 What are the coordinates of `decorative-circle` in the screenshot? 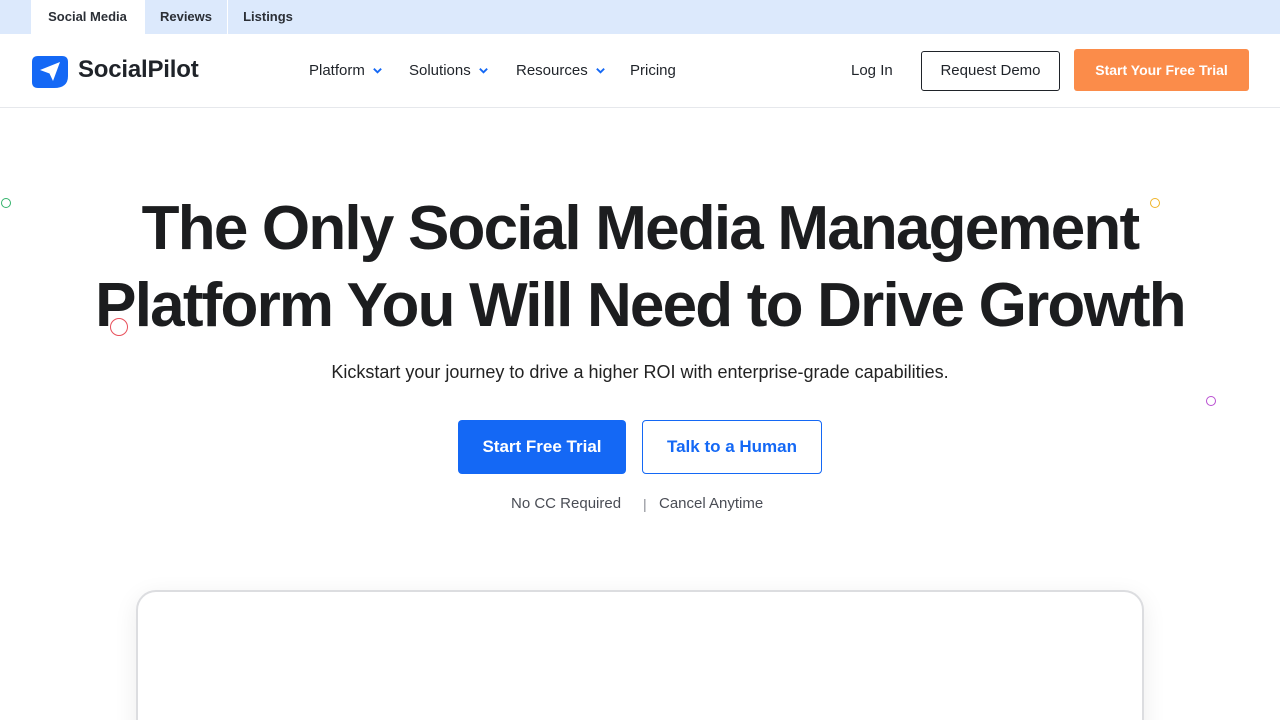 It's located at (1211, 401).